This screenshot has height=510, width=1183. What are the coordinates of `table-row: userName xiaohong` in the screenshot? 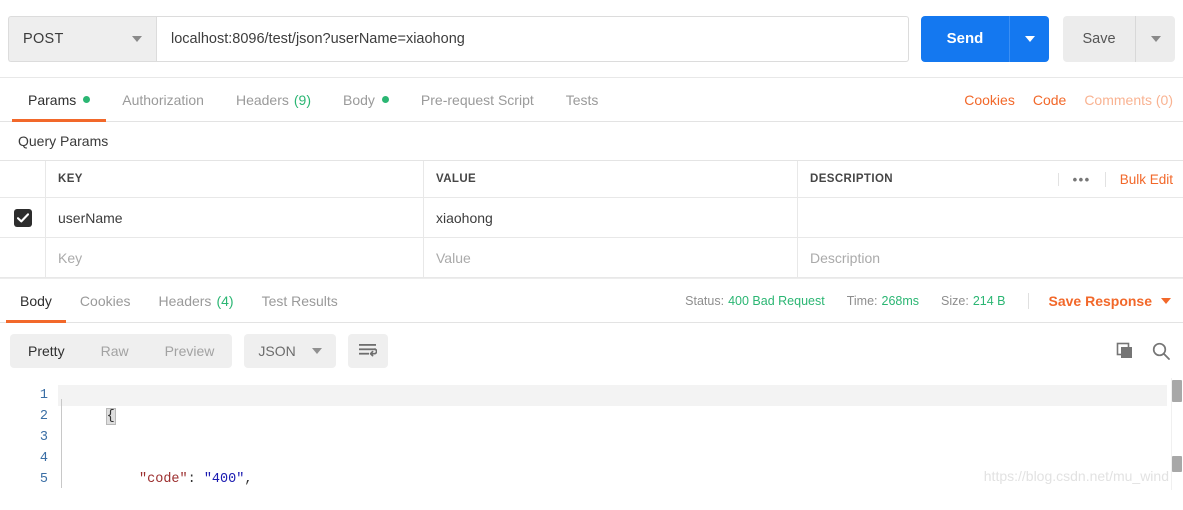 It's located at (591, 218).